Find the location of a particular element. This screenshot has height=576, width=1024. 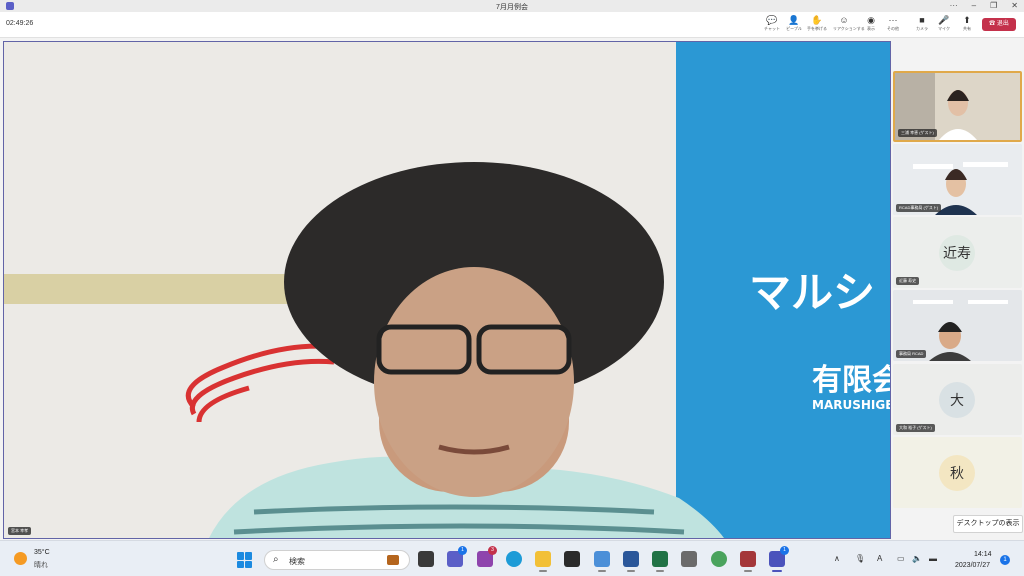

minimize-button: – is located at coordinates (974, 5).